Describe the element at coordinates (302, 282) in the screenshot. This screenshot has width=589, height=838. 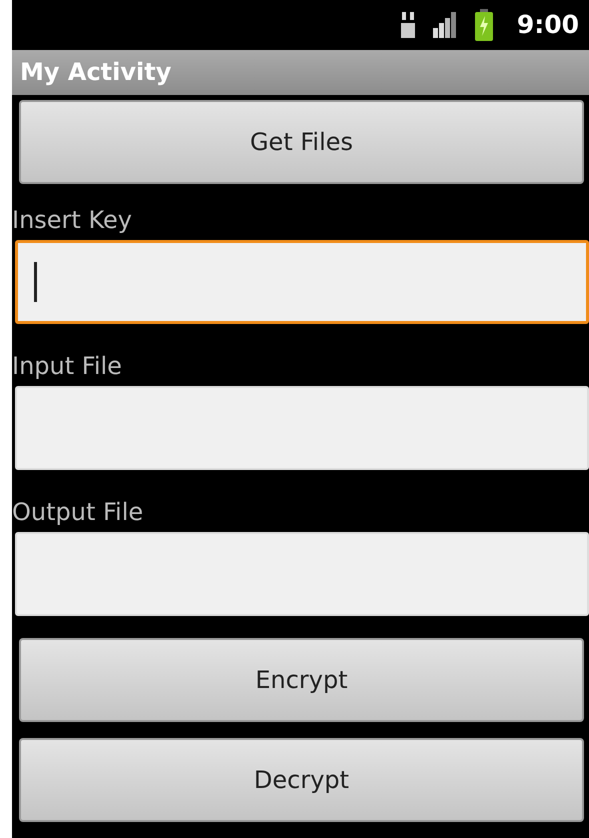
I see `input-field` at that location.